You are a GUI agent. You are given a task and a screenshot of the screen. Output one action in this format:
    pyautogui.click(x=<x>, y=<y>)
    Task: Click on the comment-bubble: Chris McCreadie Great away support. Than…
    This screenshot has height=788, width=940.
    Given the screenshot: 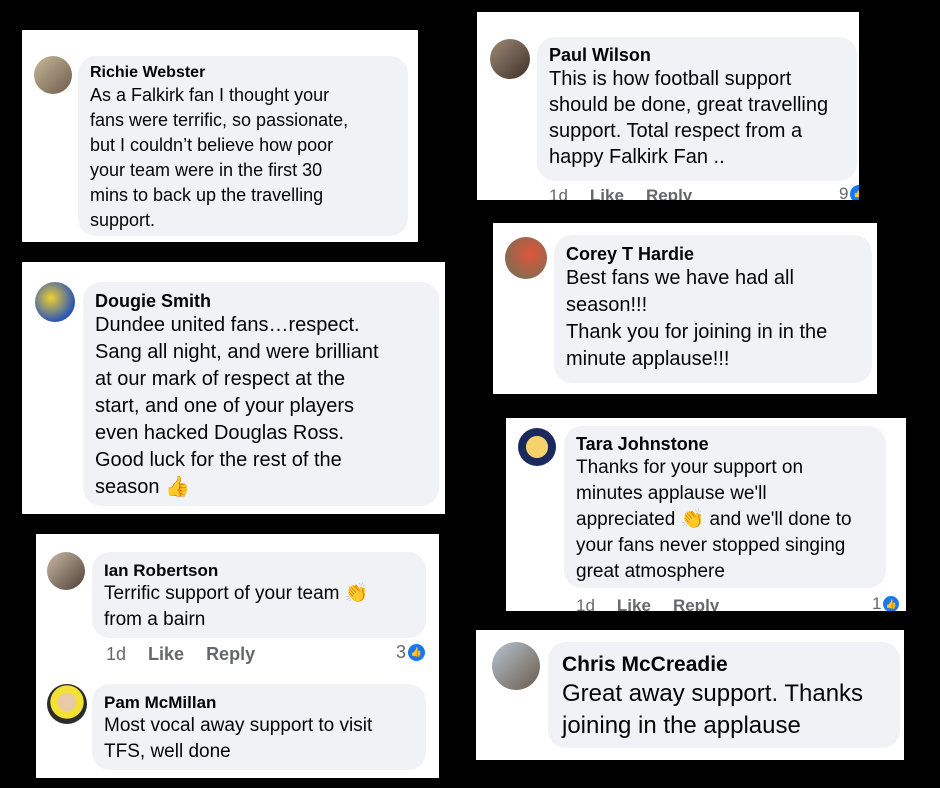 What is the action you would take?
    pyautogui.click(x=724, y=695)
    